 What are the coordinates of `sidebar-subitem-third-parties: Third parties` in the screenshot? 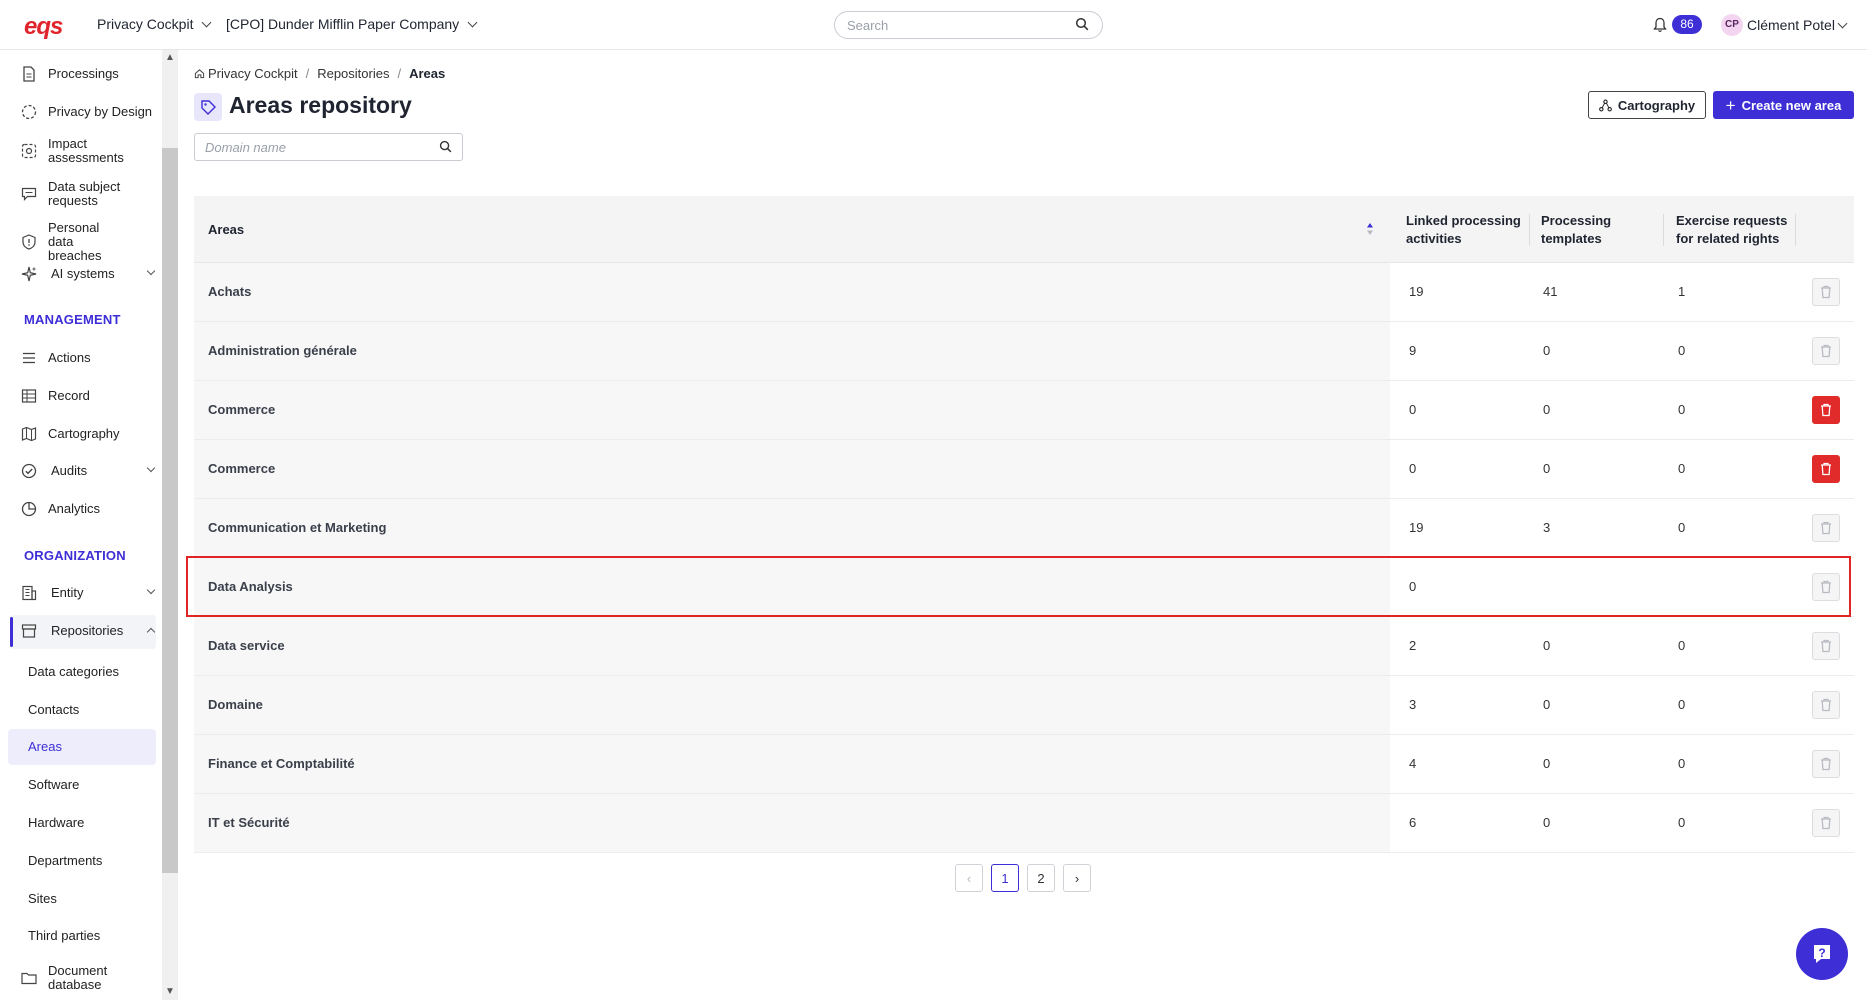 It's located at (64, 935).